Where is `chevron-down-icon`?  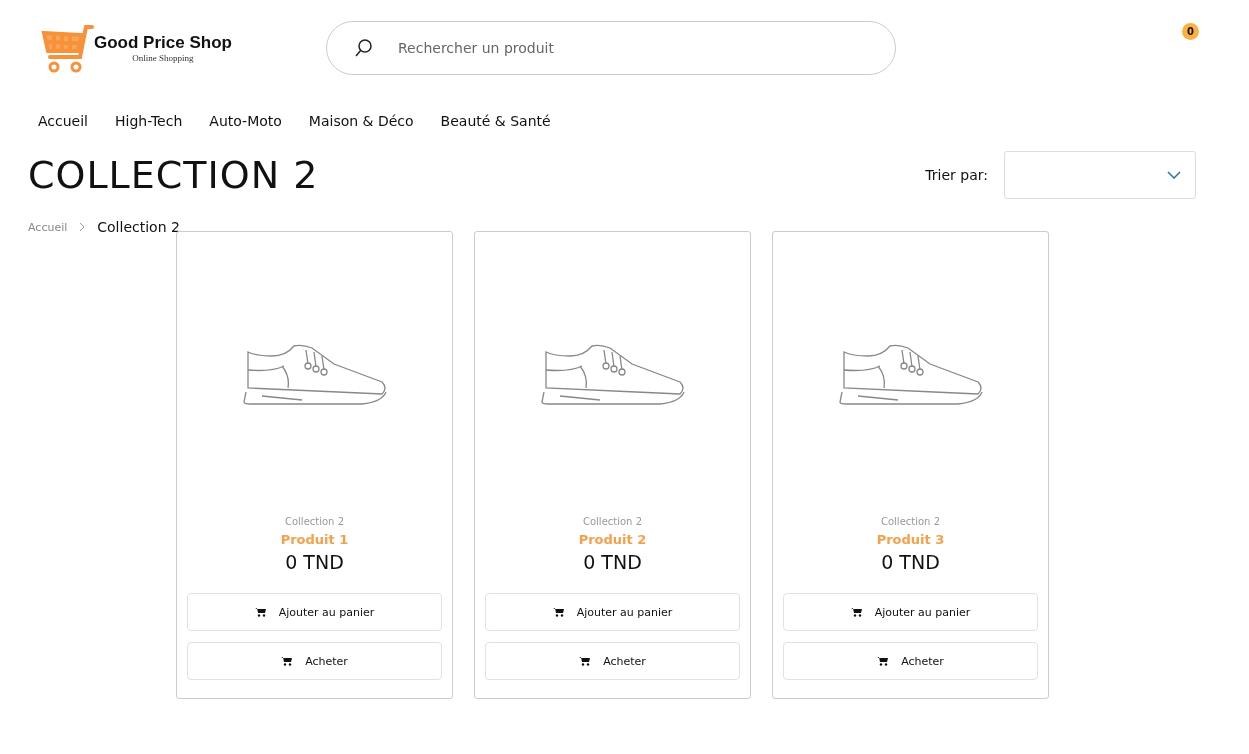 chevron-down-icon is located at coordinates (1174, 175).